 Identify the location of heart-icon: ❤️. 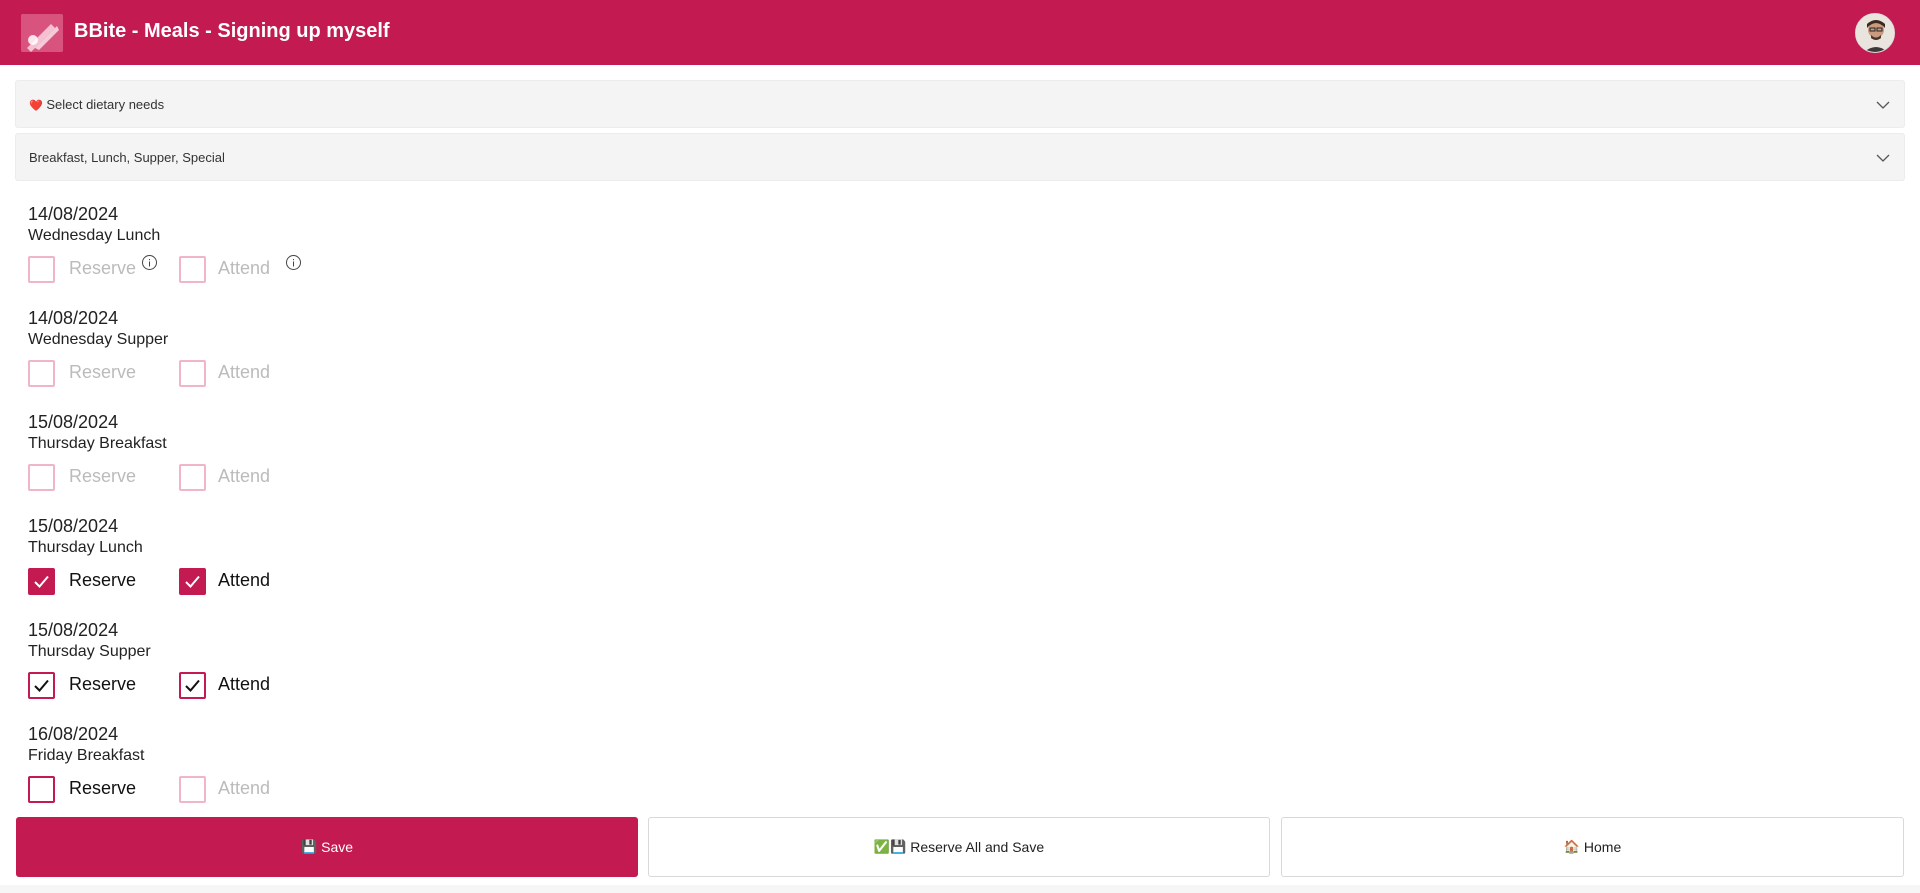
(36, 106).